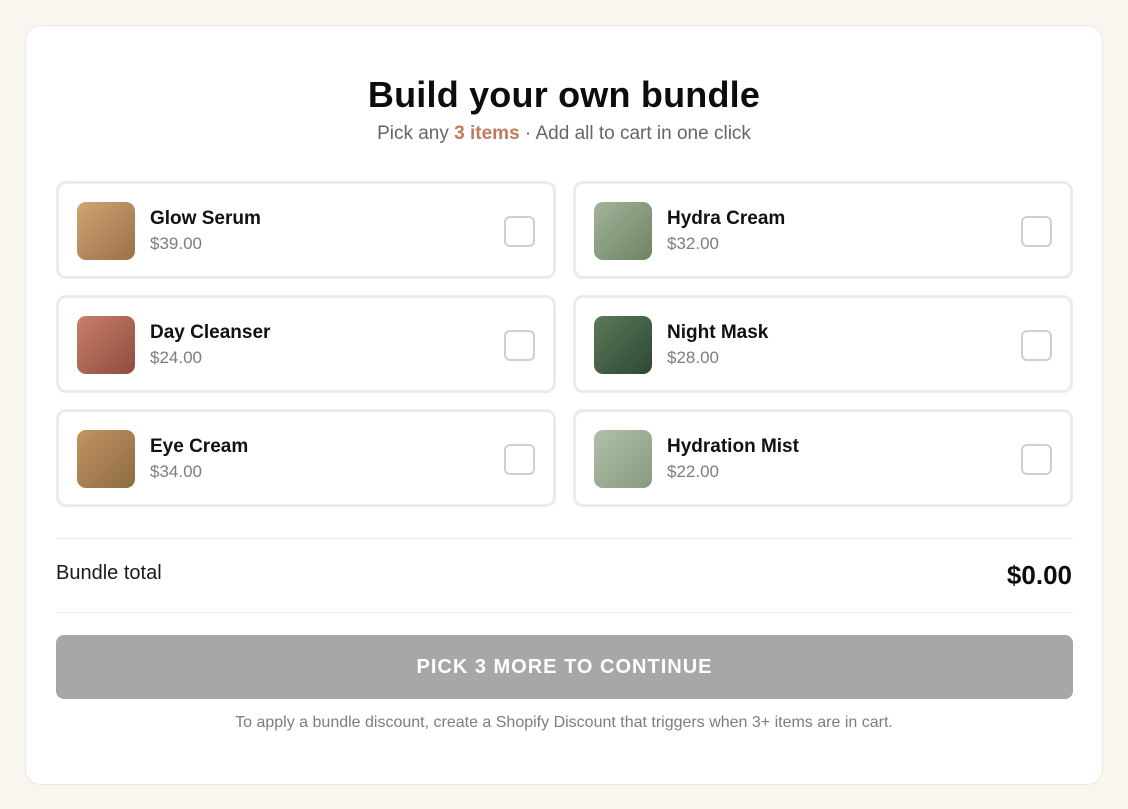 The width and height of the screenshot is (1128, 809). Describe the element at coordinates (306, 458) in the screenshot. I see `product-card-eye-cream: Eye Cream $34.00` at that location.